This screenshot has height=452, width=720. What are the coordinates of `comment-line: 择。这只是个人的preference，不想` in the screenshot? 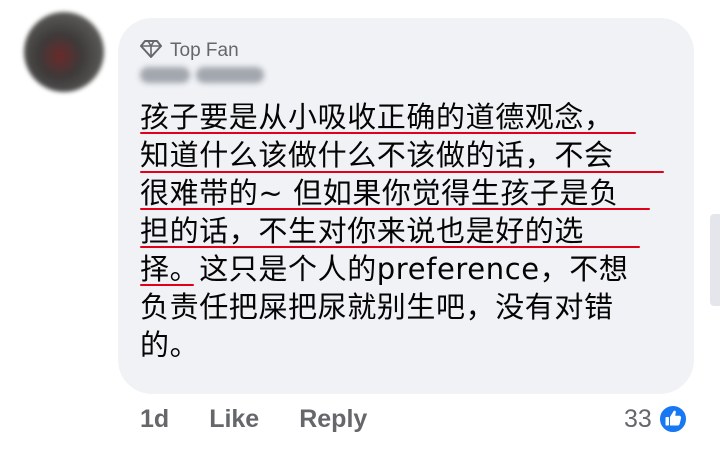 It's located at (384, 269).